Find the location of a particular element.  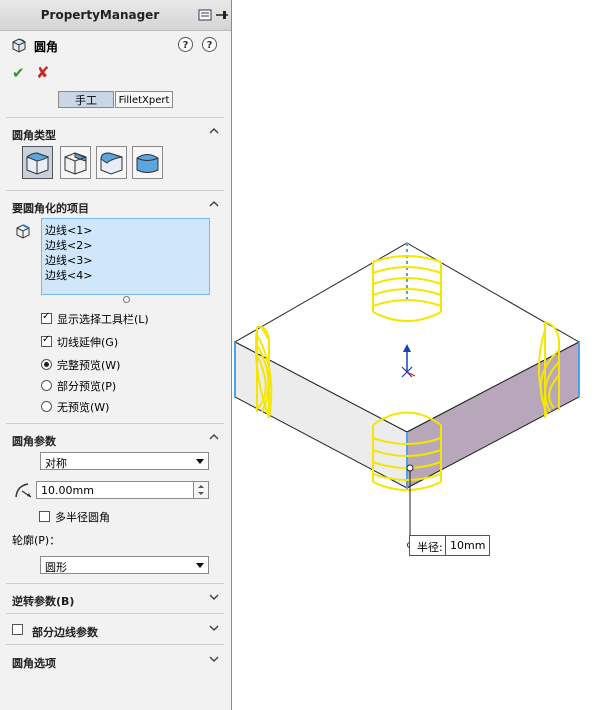

multi-radius-label: 多半径圆角 is located at coordinates (82, 517).